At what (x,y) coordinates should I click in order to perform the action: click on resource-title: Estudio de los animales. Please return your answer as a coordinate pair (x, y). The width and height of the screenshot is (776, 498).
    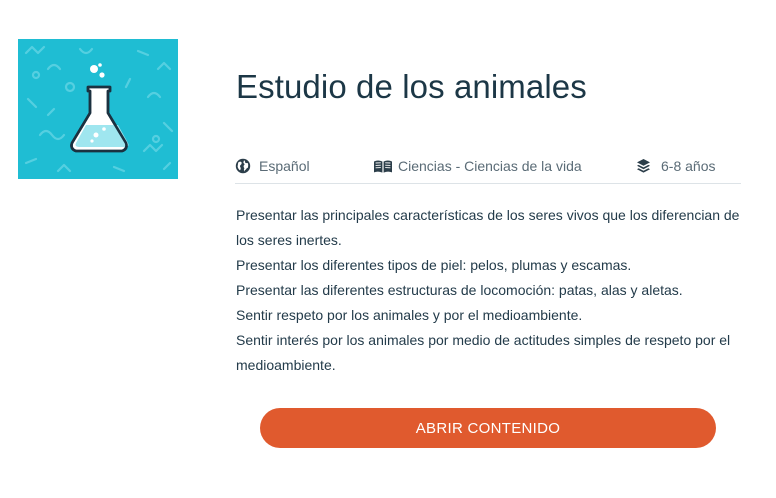
    Looking at the image, I should click on (411, 86).